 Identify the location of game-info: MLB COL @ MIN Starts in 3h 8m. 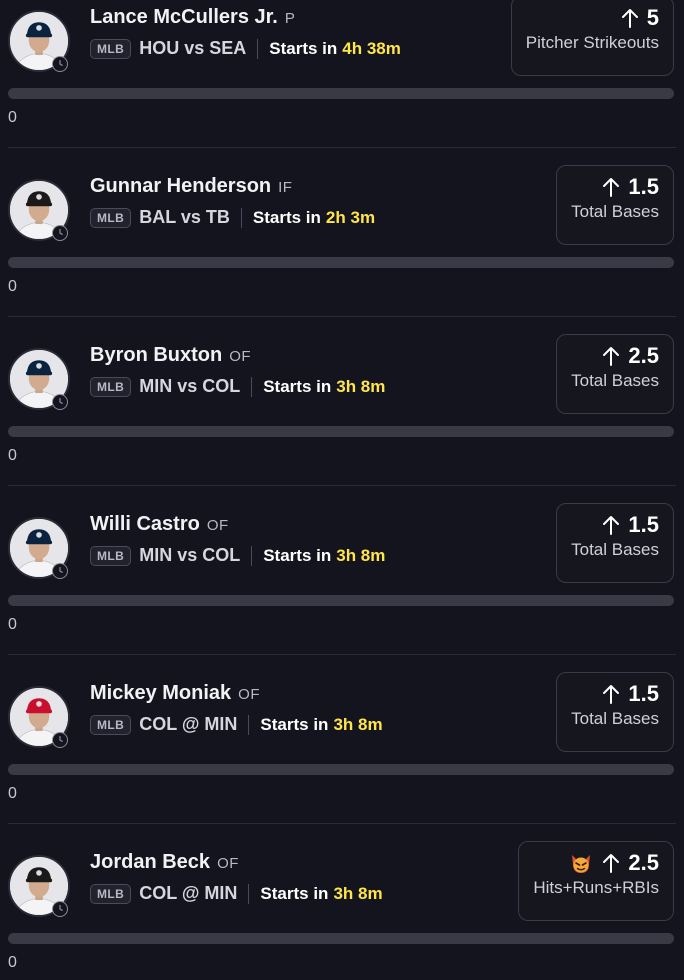
(236, 893).